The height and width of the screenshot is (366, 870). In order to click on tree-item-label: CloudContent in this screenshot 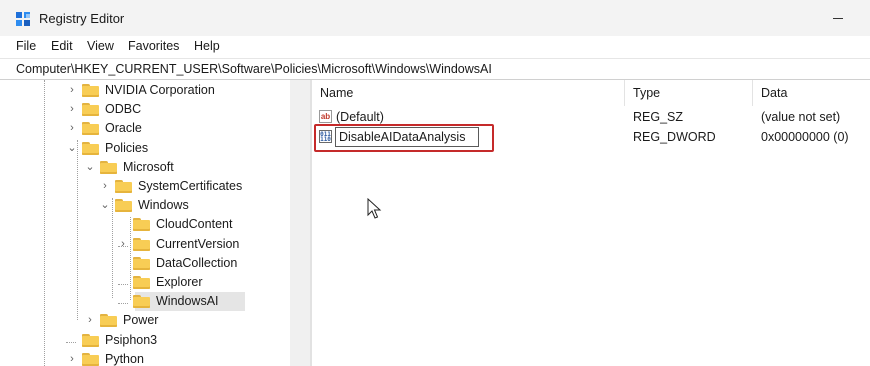, I will do `click(194, 224)`.